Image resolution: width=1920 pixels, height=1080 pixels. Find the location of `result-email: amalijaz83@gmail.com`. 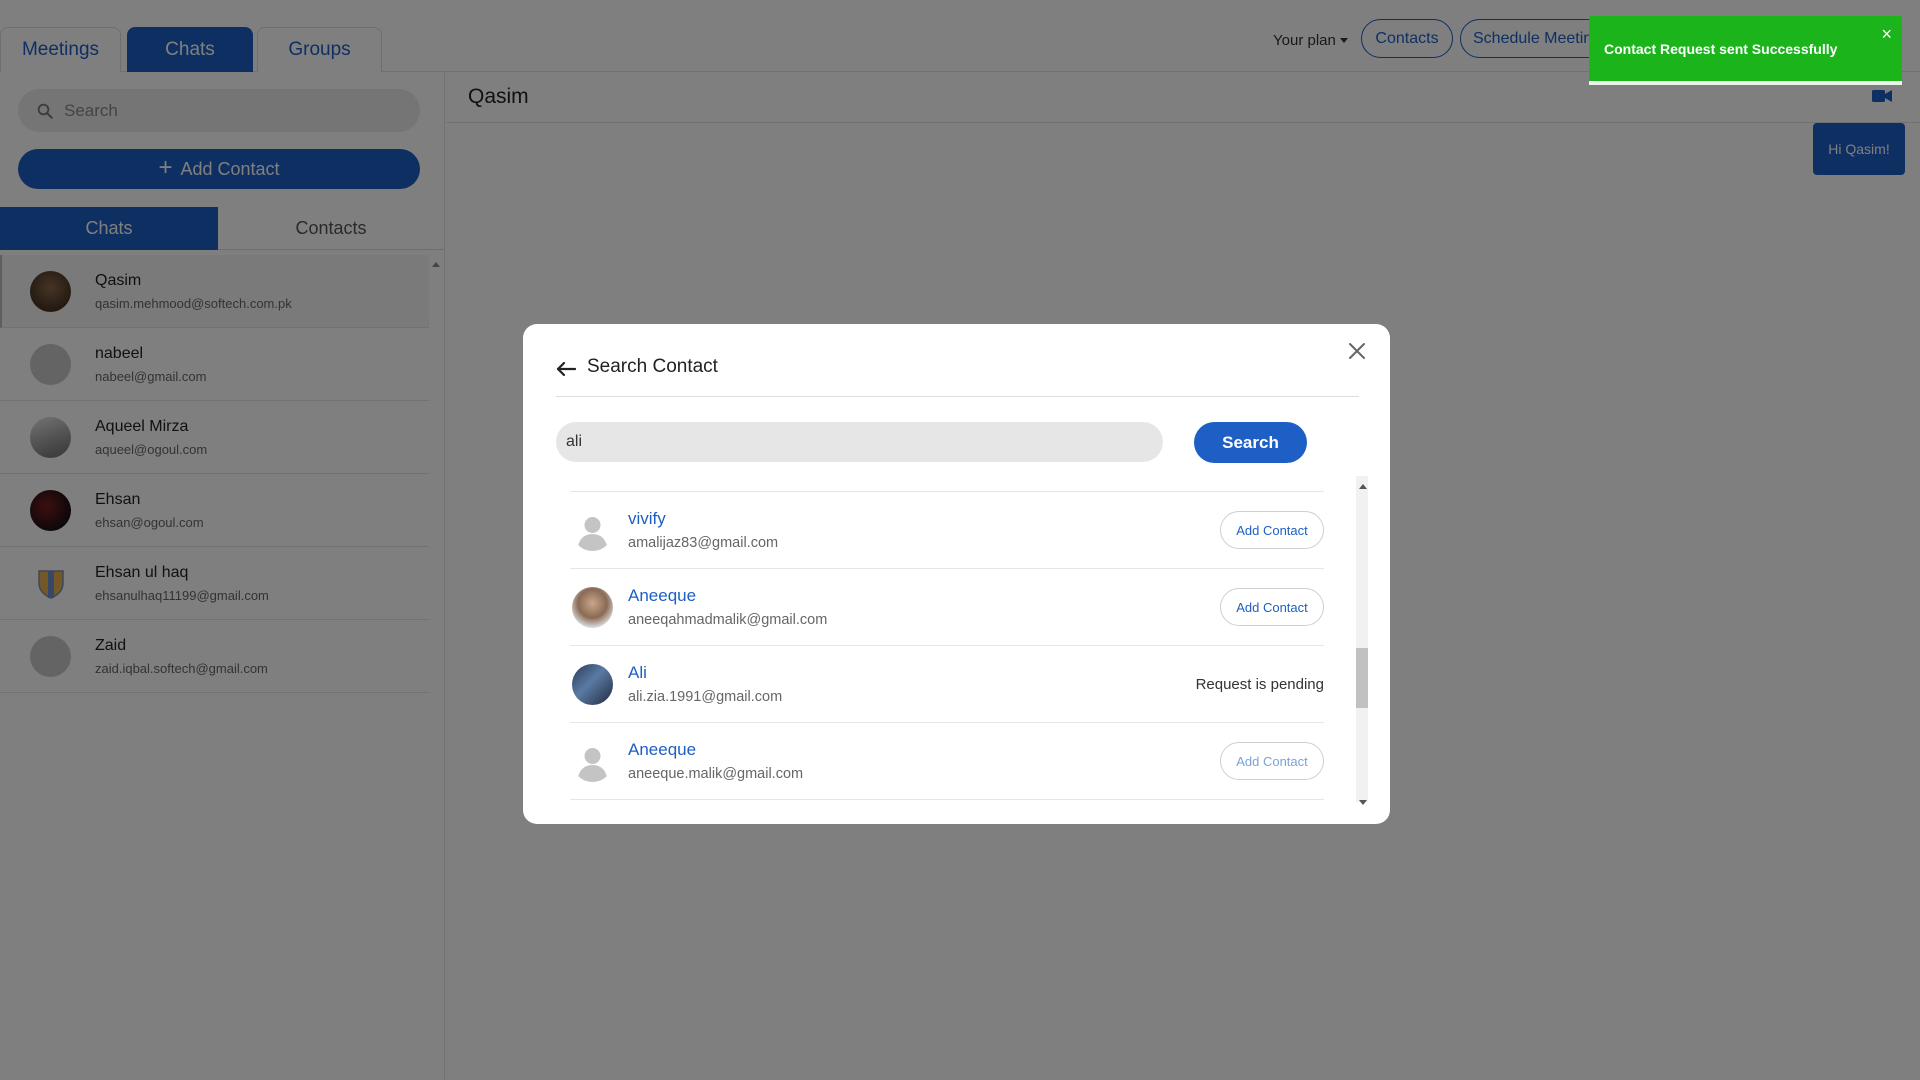

result-email: amalijaz83@gmail.com is located at coordinates (703, 543).